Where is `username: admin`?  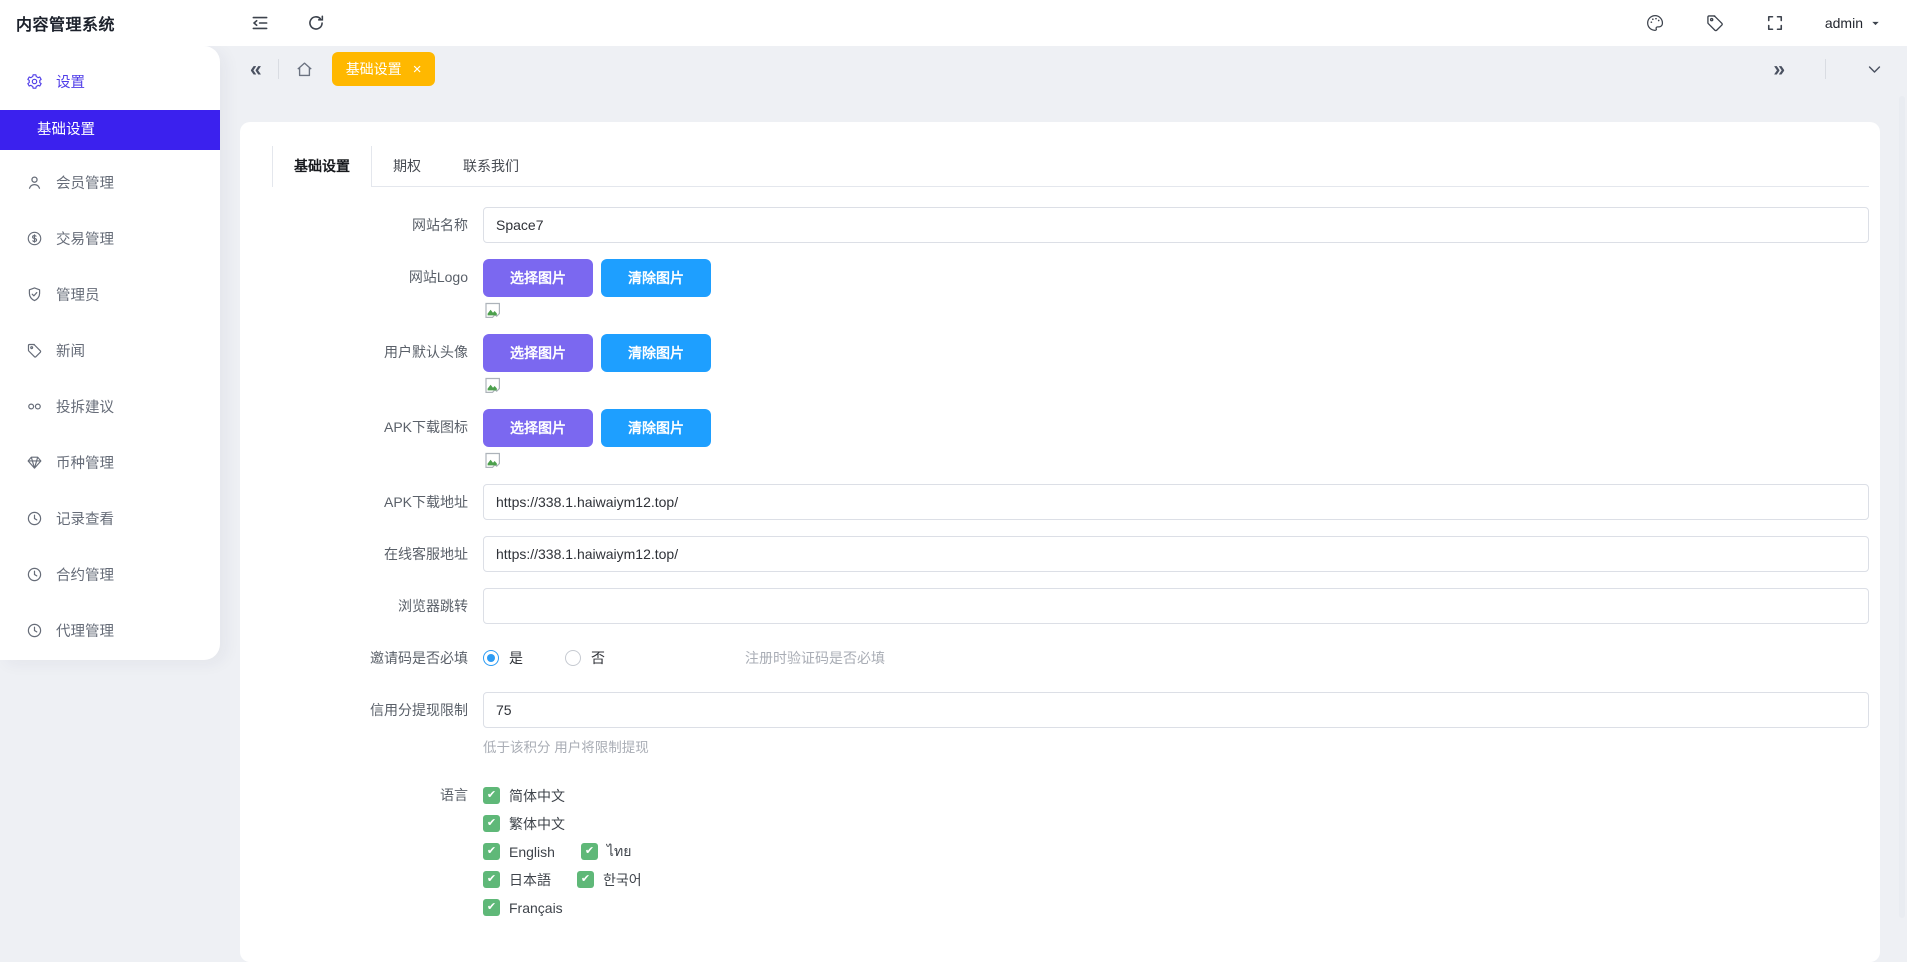 username: admin is located at coordinates (1843, 23).